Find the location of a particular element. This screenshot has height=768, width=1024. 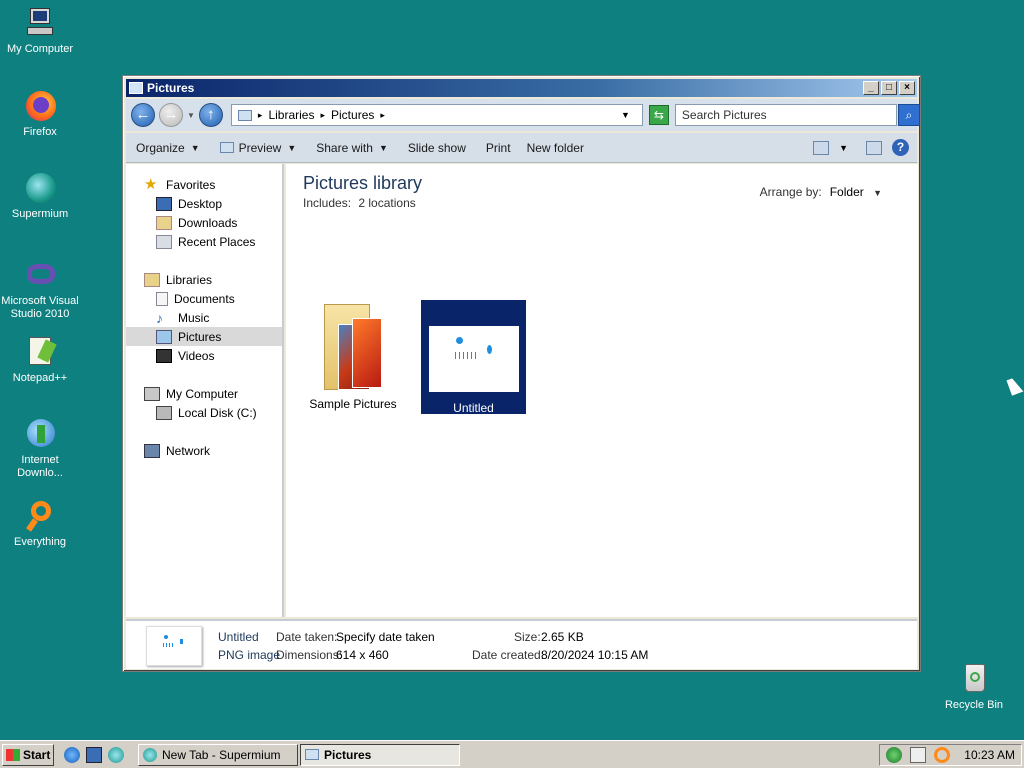

back-button: ← is located at coordinates (143, 115).